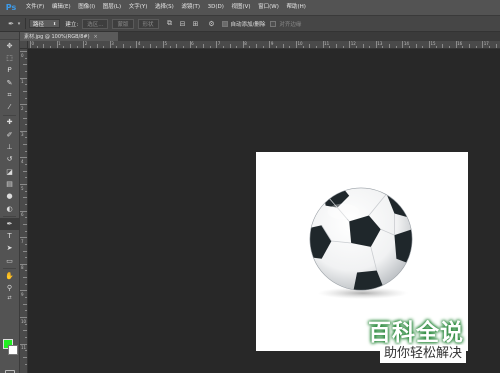 The height and width of the screenshot is (373, 500). I want to click on ruler-number: 1, so click(22, 82).